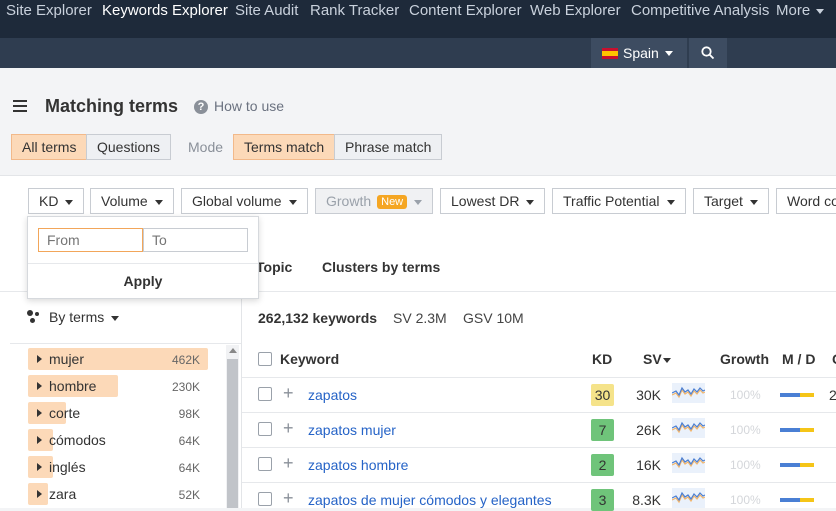 This screenshot has height=511, width=836. I want to click on nav-keywords-explorer: Keywords Explorer, so click(165, 10).